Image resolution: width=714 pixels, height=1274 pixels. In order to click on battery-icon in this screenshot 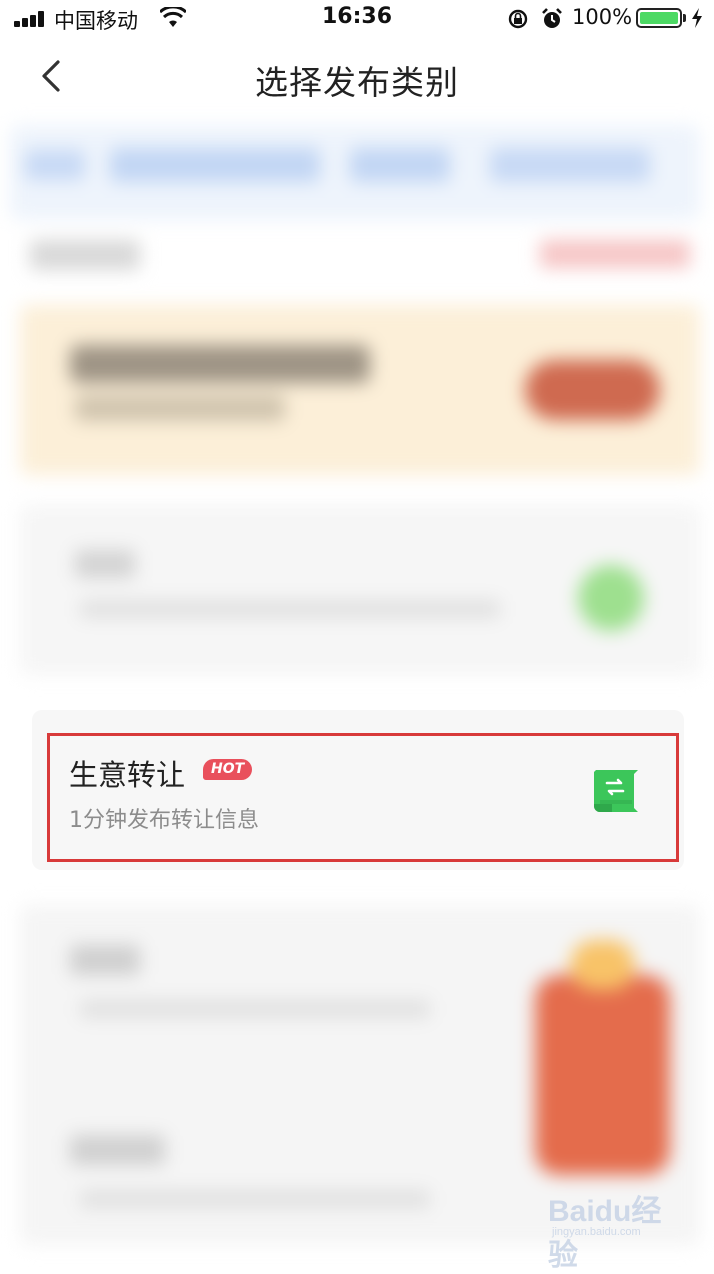, I will do `click(659, 18)`.